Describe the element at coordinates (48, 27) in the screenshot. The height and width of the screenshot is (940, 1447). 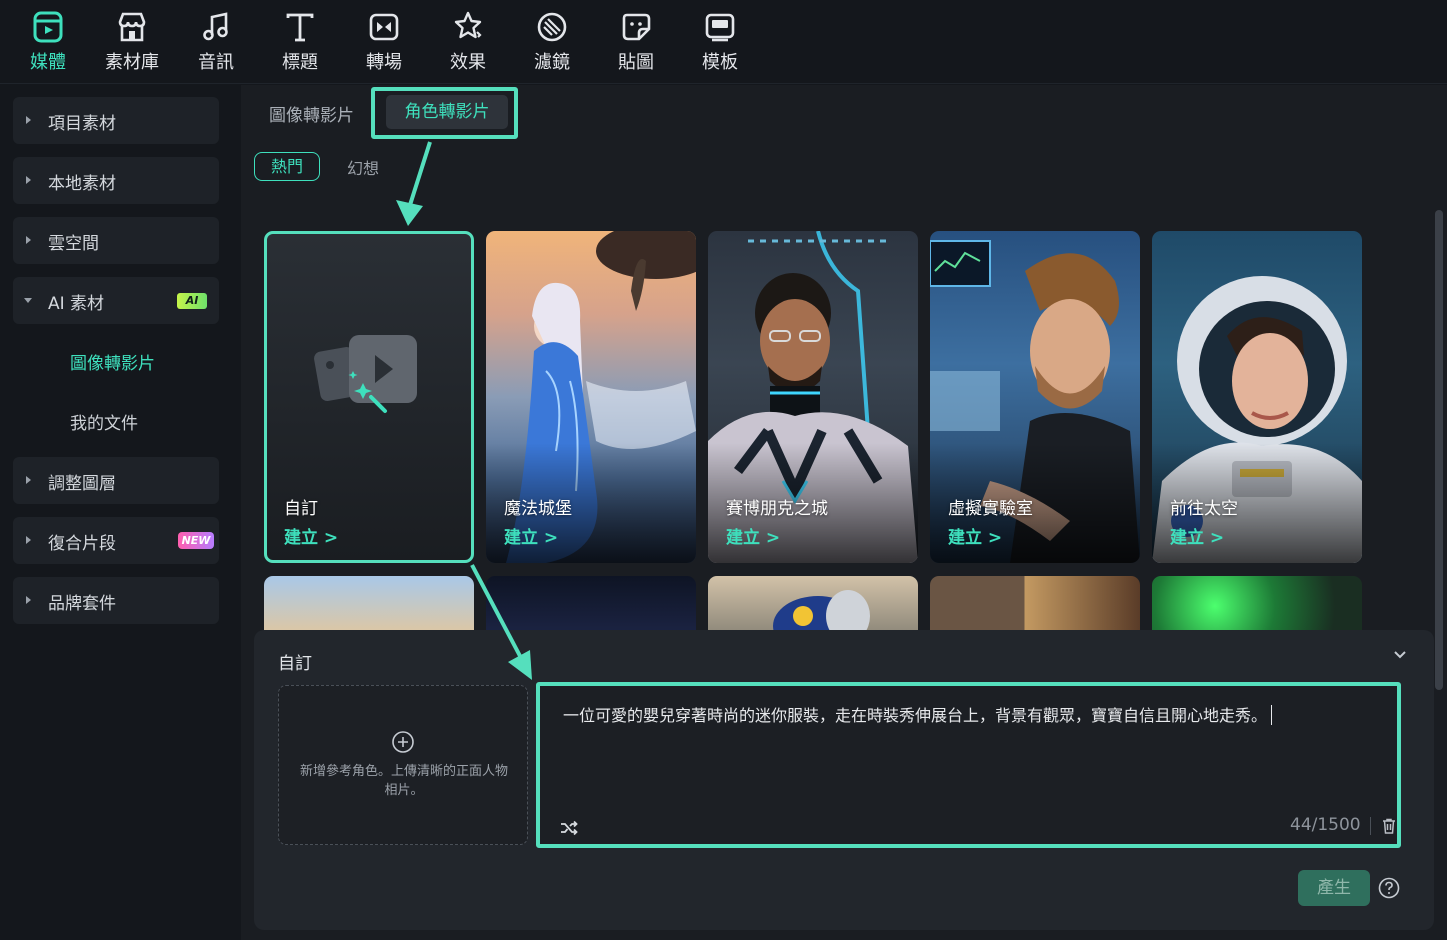
I see `media-icon` at that location.